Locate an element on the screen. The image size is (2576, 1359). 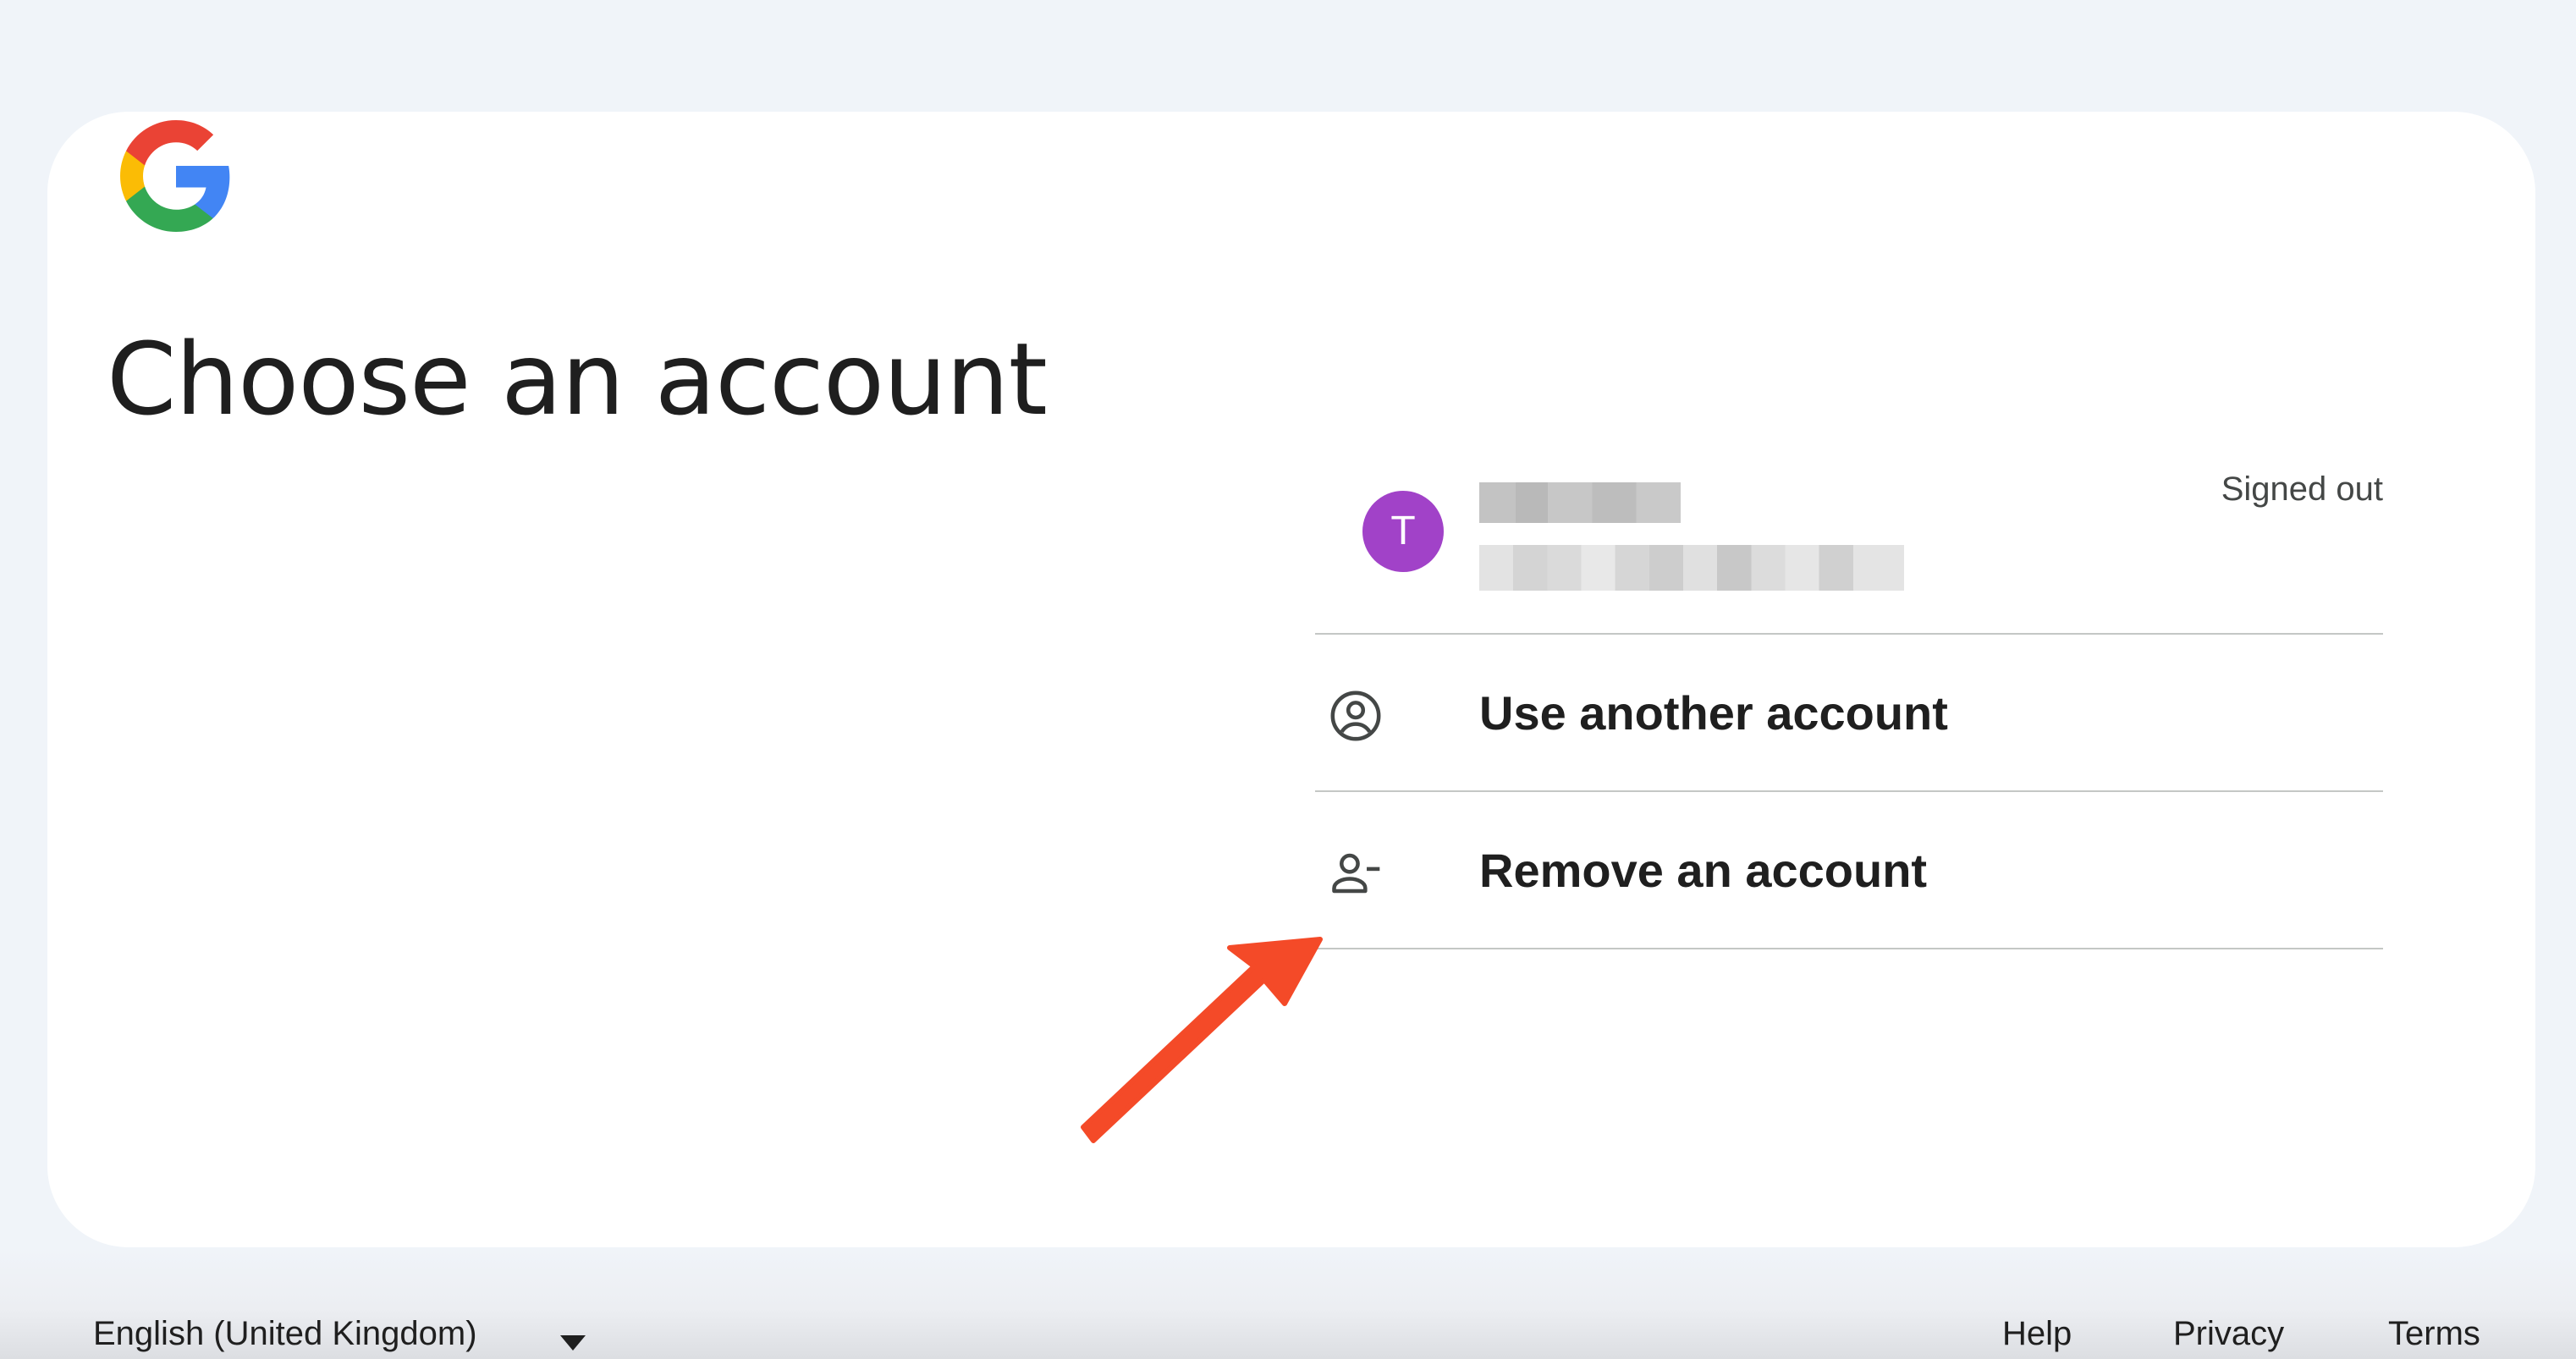
terms-link: Terms is located at coordinates (2434, 1334).